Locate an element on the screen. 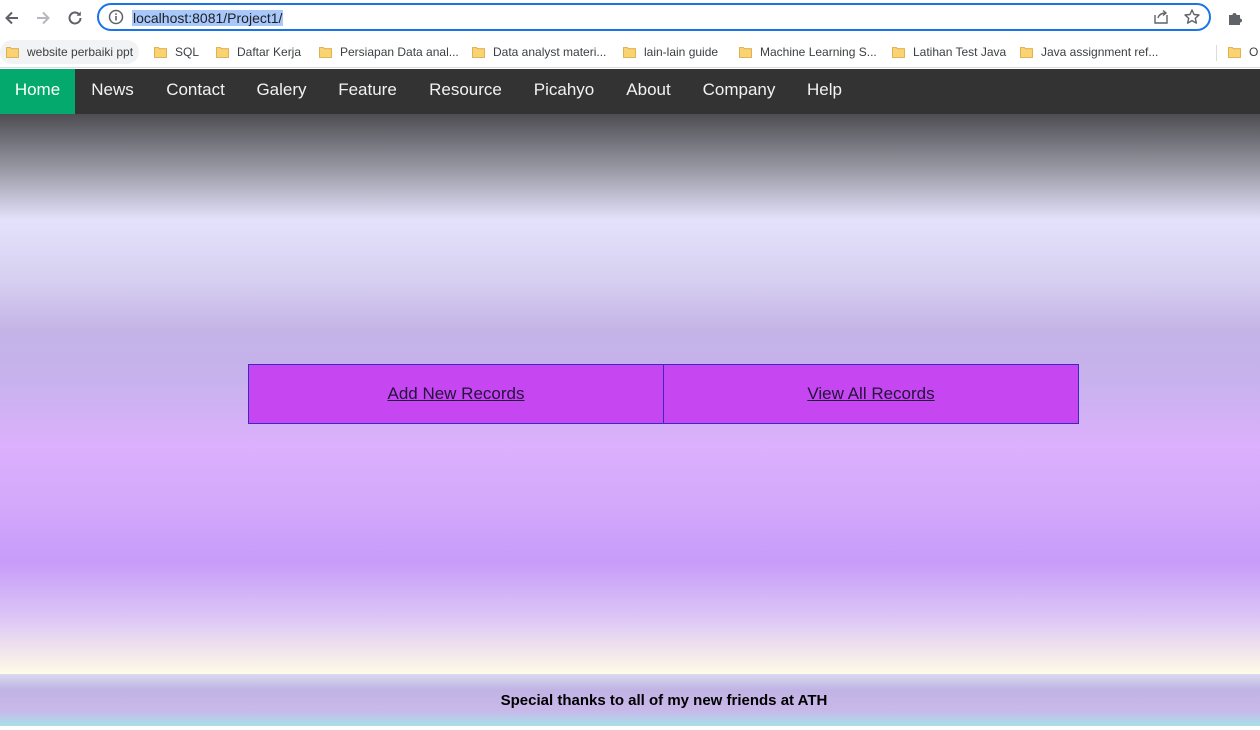 The image size is (1260, 730). bookmark-daftar-kerja: Daftar Kerja is located at coordinates (255, 52).